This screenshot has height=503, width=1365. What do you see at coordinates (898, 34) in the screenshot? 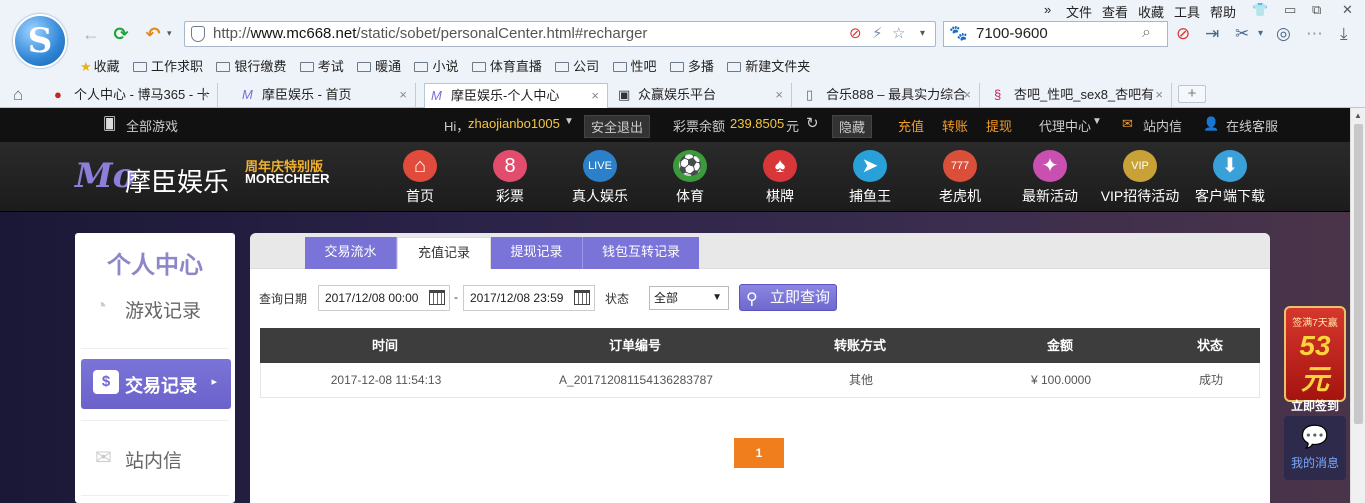
I see `bookmark-star-icon: ☆` at bounding box center [898, 34].